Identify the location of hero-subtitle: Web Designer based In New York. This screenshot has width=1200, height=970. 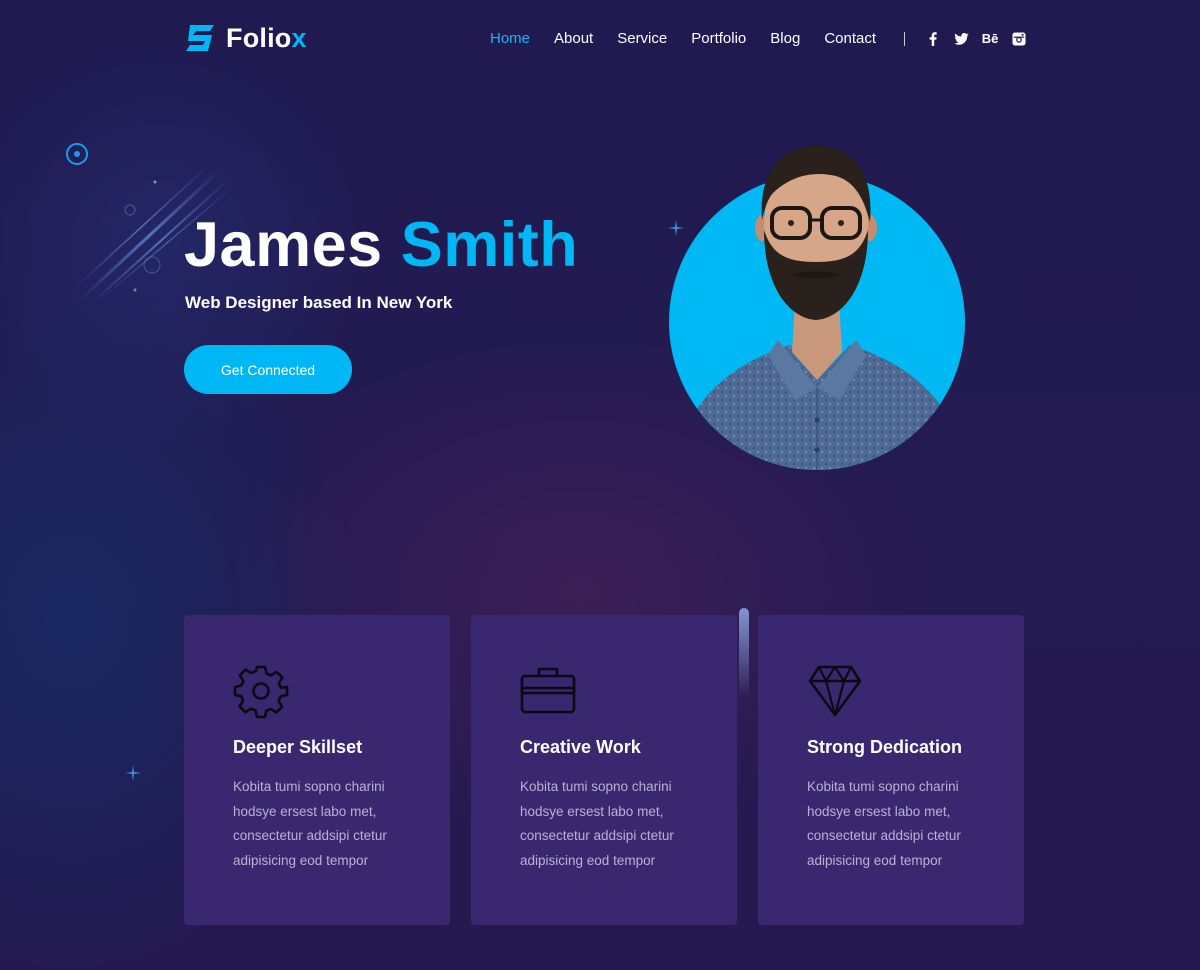
(319, 302).